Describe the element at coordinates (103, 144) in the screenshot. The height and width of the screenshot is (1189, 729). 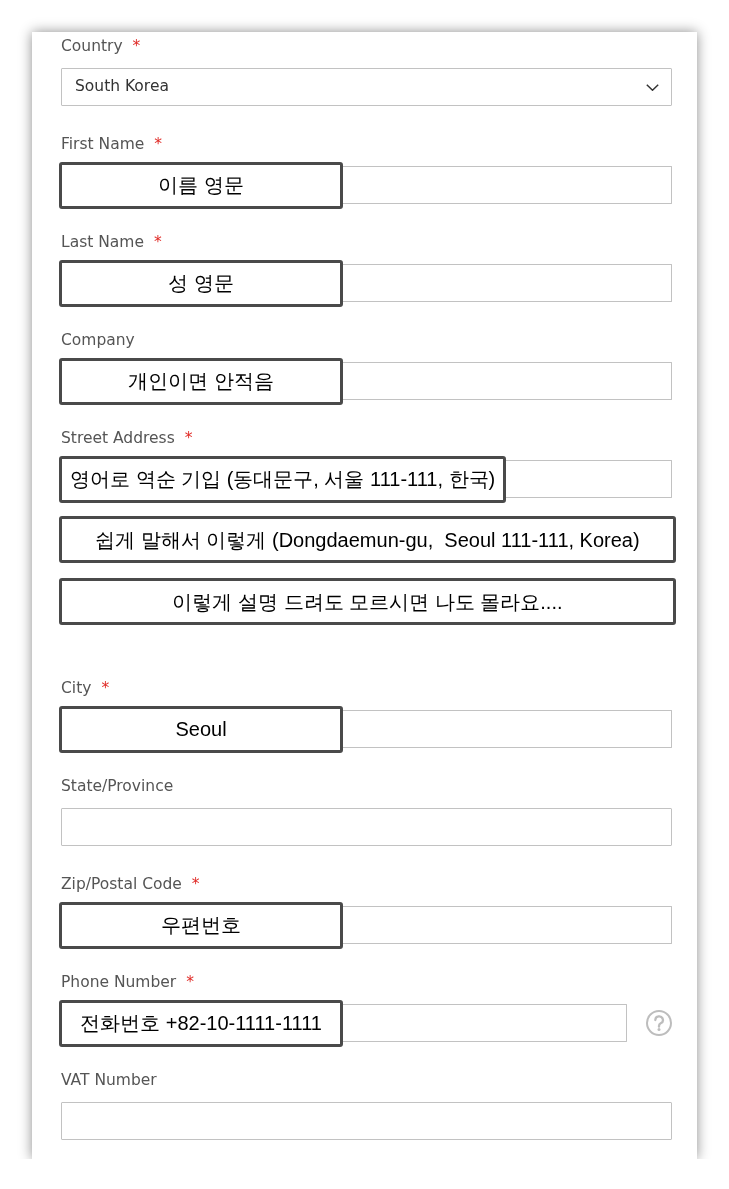
I see `field-label: First Name` at that location.